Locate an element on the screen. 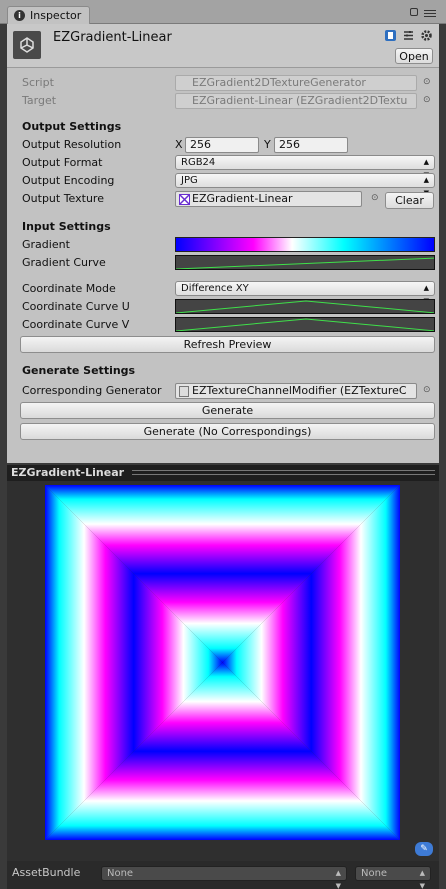  tab-inspector: i Inspector is located at coordinates (48, 15).